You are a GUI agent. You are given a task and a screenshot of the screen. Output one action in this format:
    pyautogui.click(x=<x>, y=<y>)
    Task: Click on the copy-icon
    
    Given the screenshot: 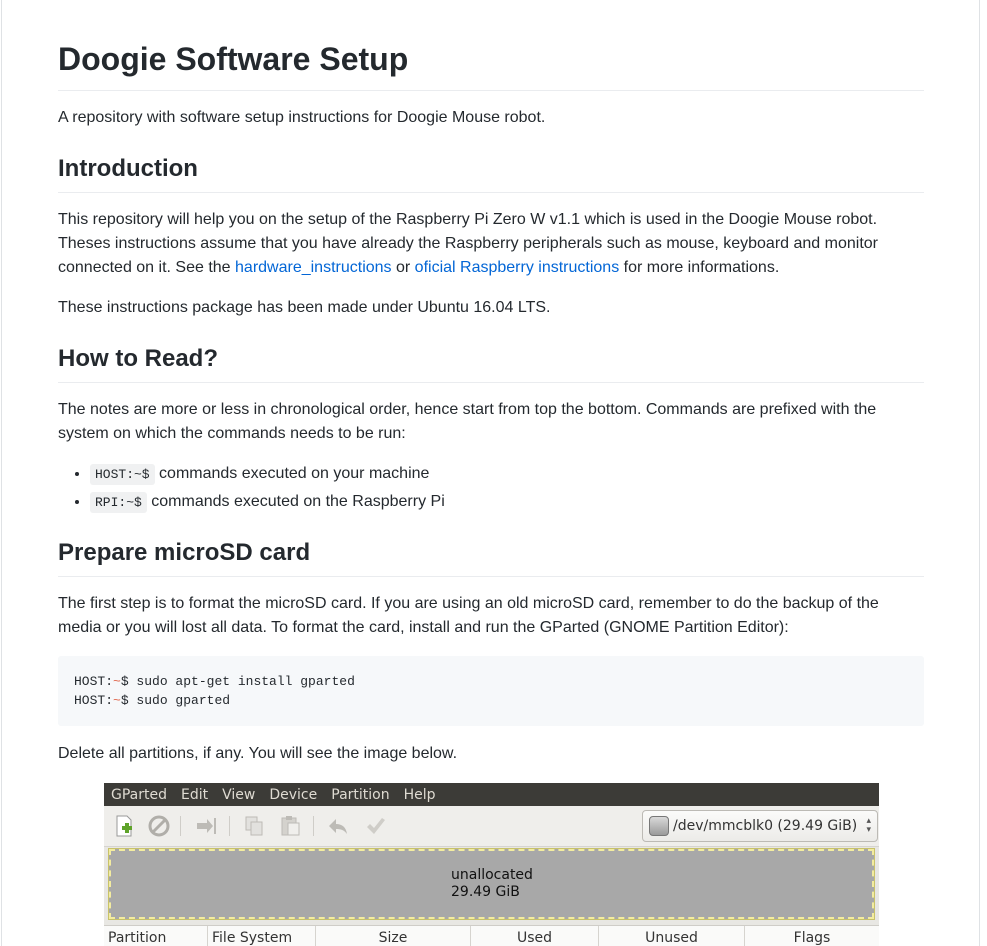 What is the action you would take?
    pyautogui.click(x=254, y=826)
    